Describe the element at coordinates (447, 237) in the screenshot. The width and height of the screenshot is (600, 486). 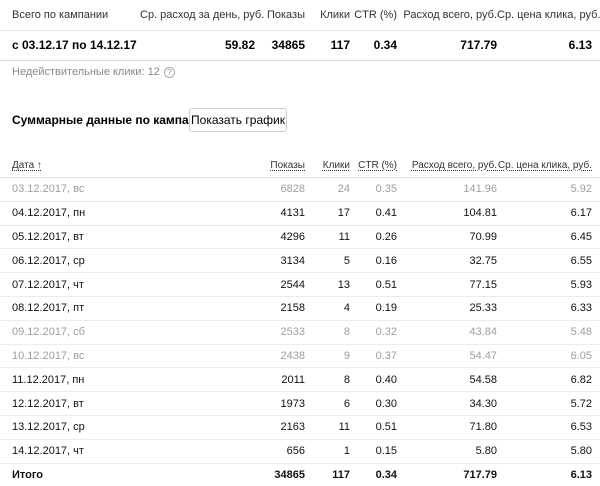
I see `cell-total-cost: 70.99` at that location.